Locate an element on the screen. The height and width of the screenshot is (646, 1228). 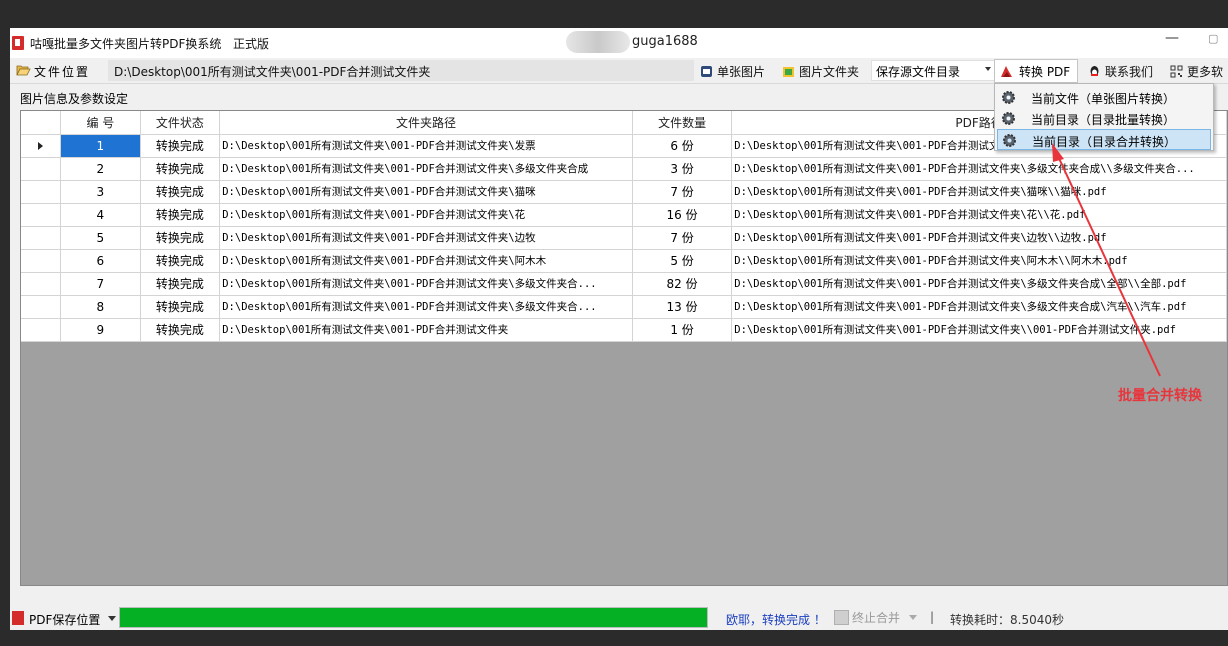
cell-number: 2 is located at coordinates (100, 169).